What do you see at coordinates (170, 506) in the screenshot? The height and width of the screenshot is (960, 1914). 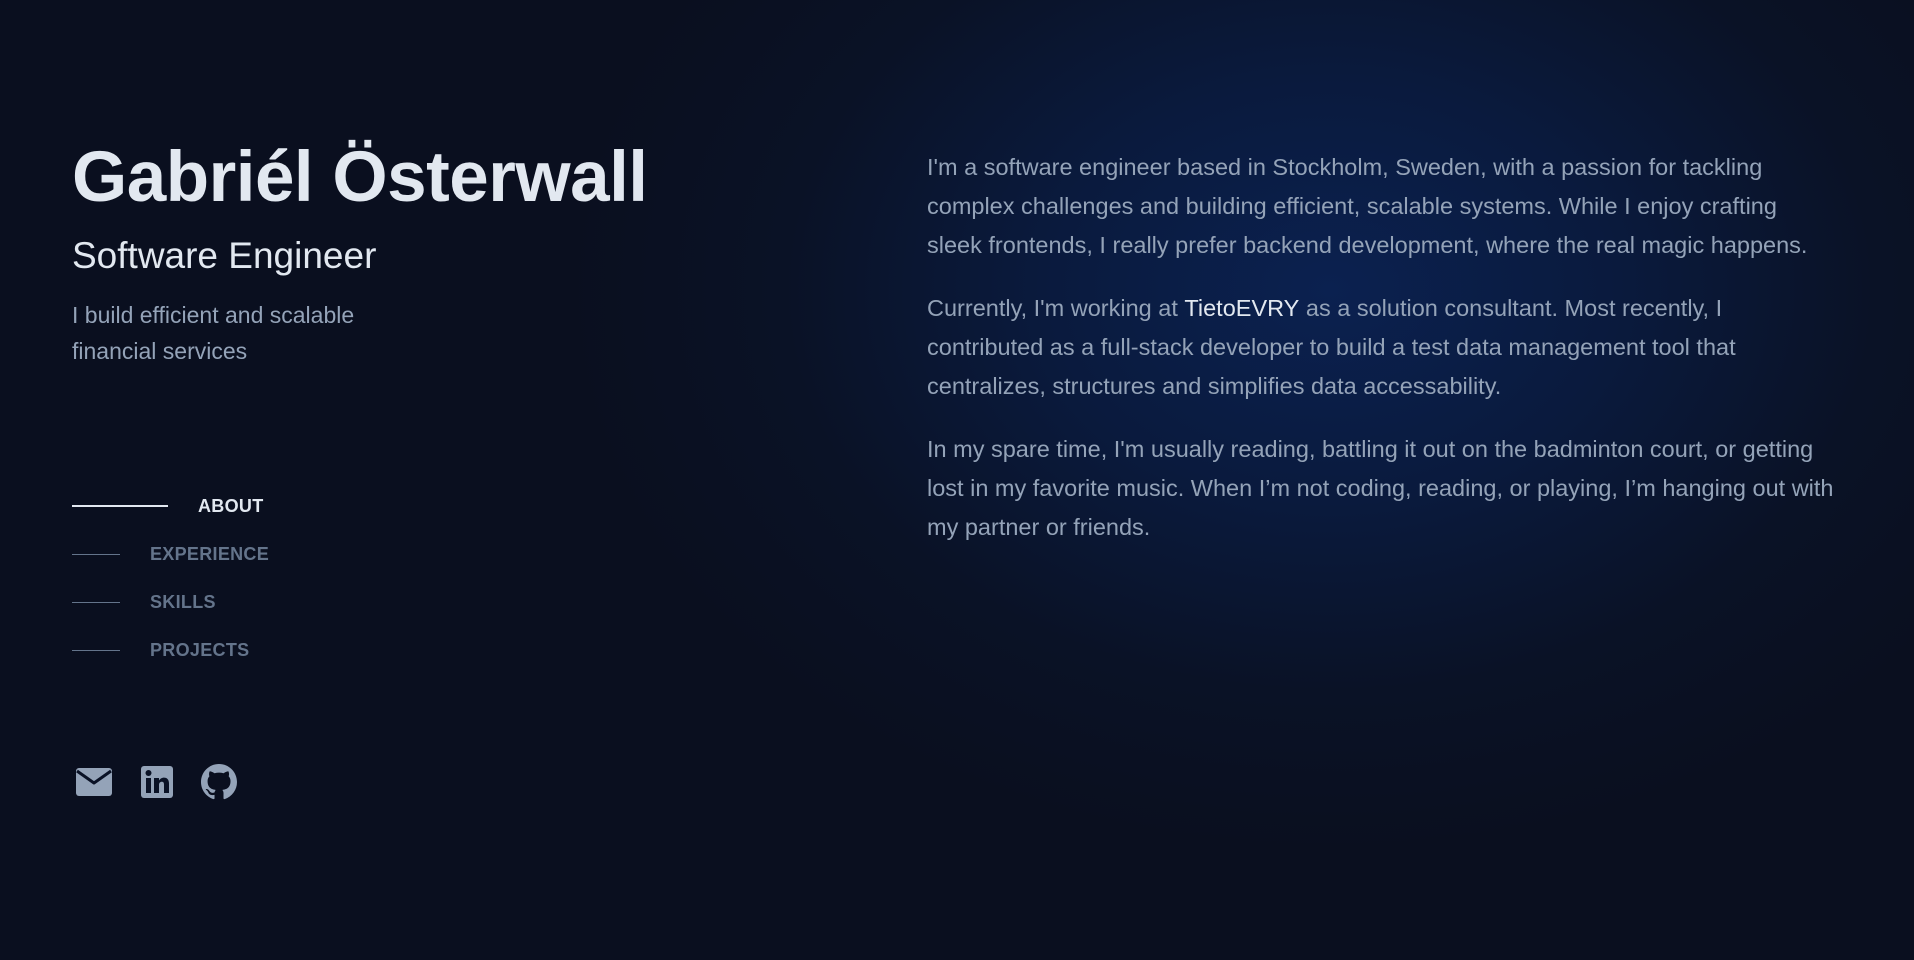 I see `nav-item-about: ABOUT` at bounding box center [170, 506].